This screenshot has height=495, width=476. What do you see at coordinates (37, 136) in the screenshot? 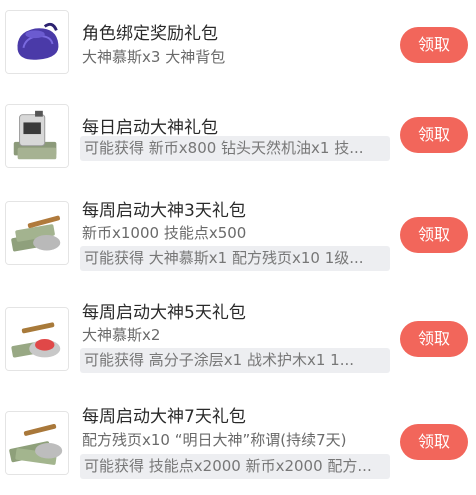
I see `oil-canister-cash-icon` at bounding box center [37, 136].